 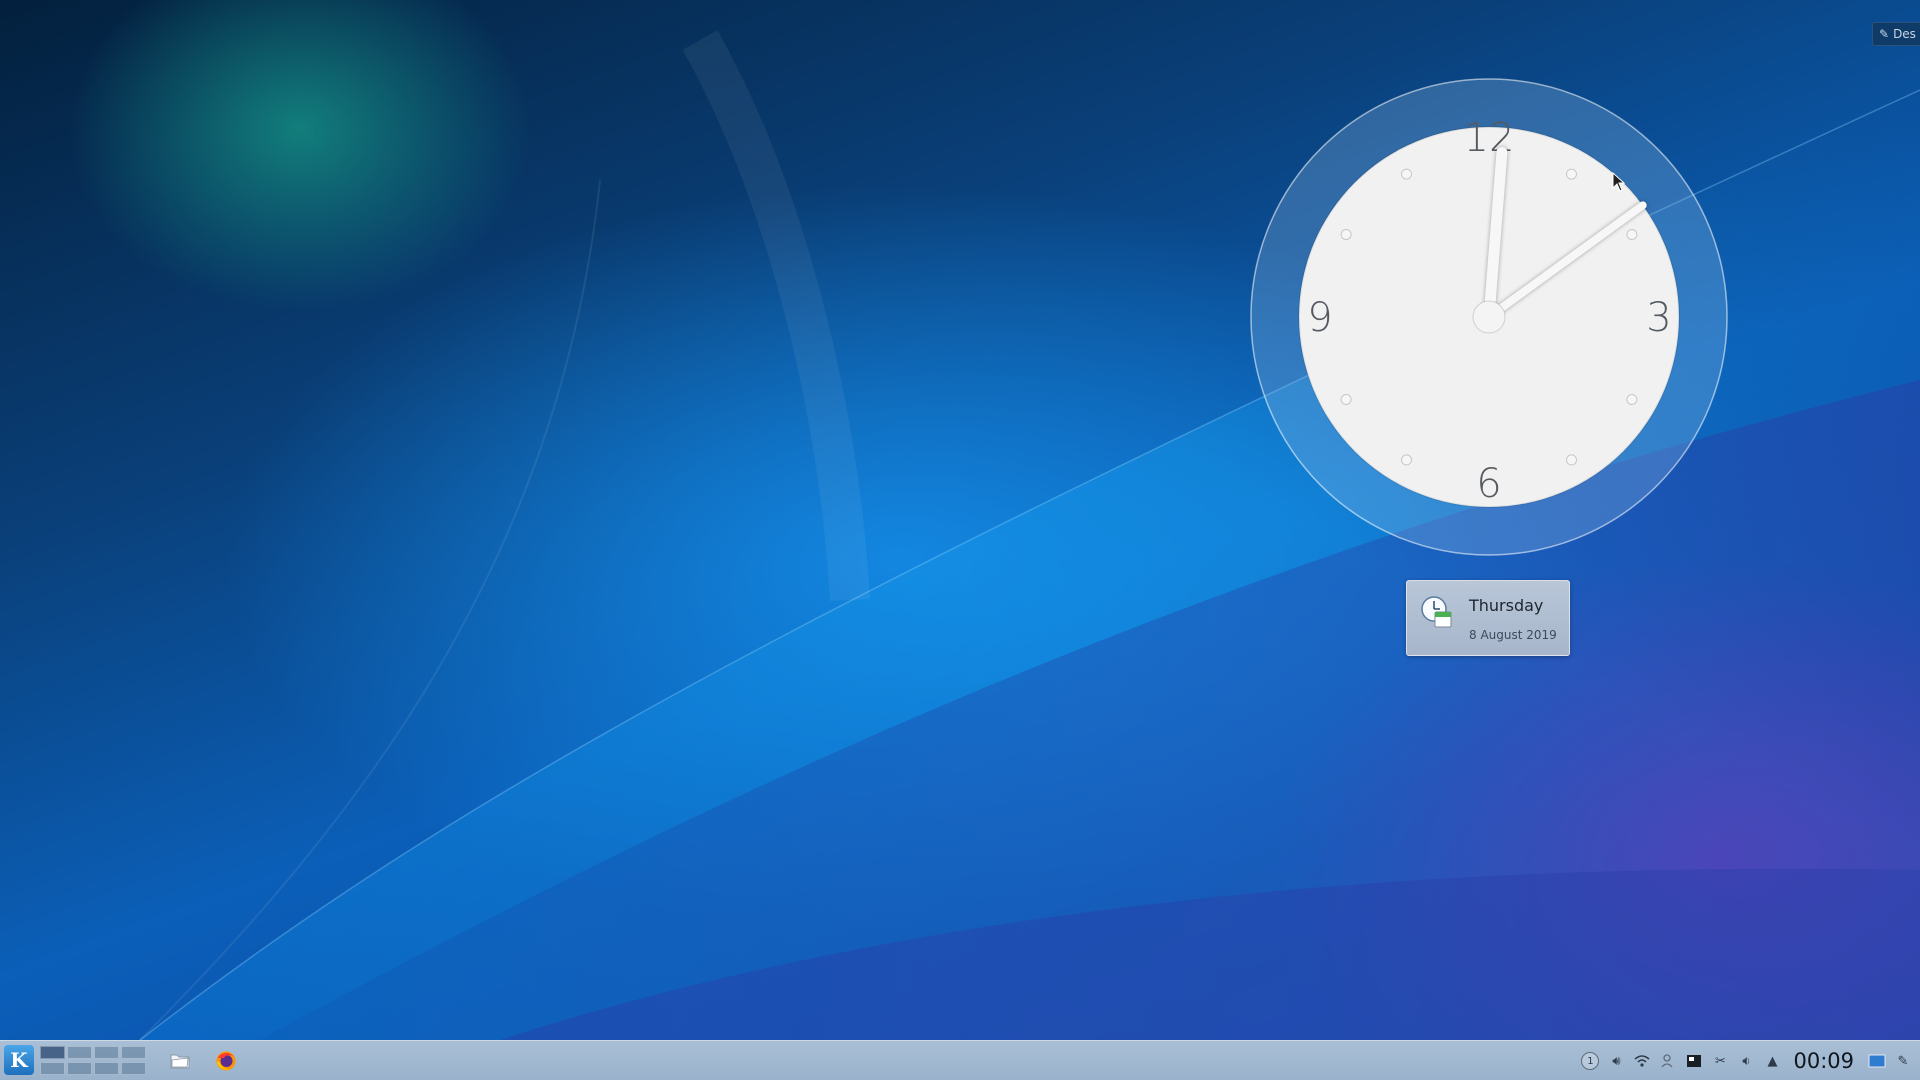 What do you see at coordinates (1616, 1061) in the screenshot?
I see `volume-icon: 🔊︎` at bounding box center [1616, 1061].